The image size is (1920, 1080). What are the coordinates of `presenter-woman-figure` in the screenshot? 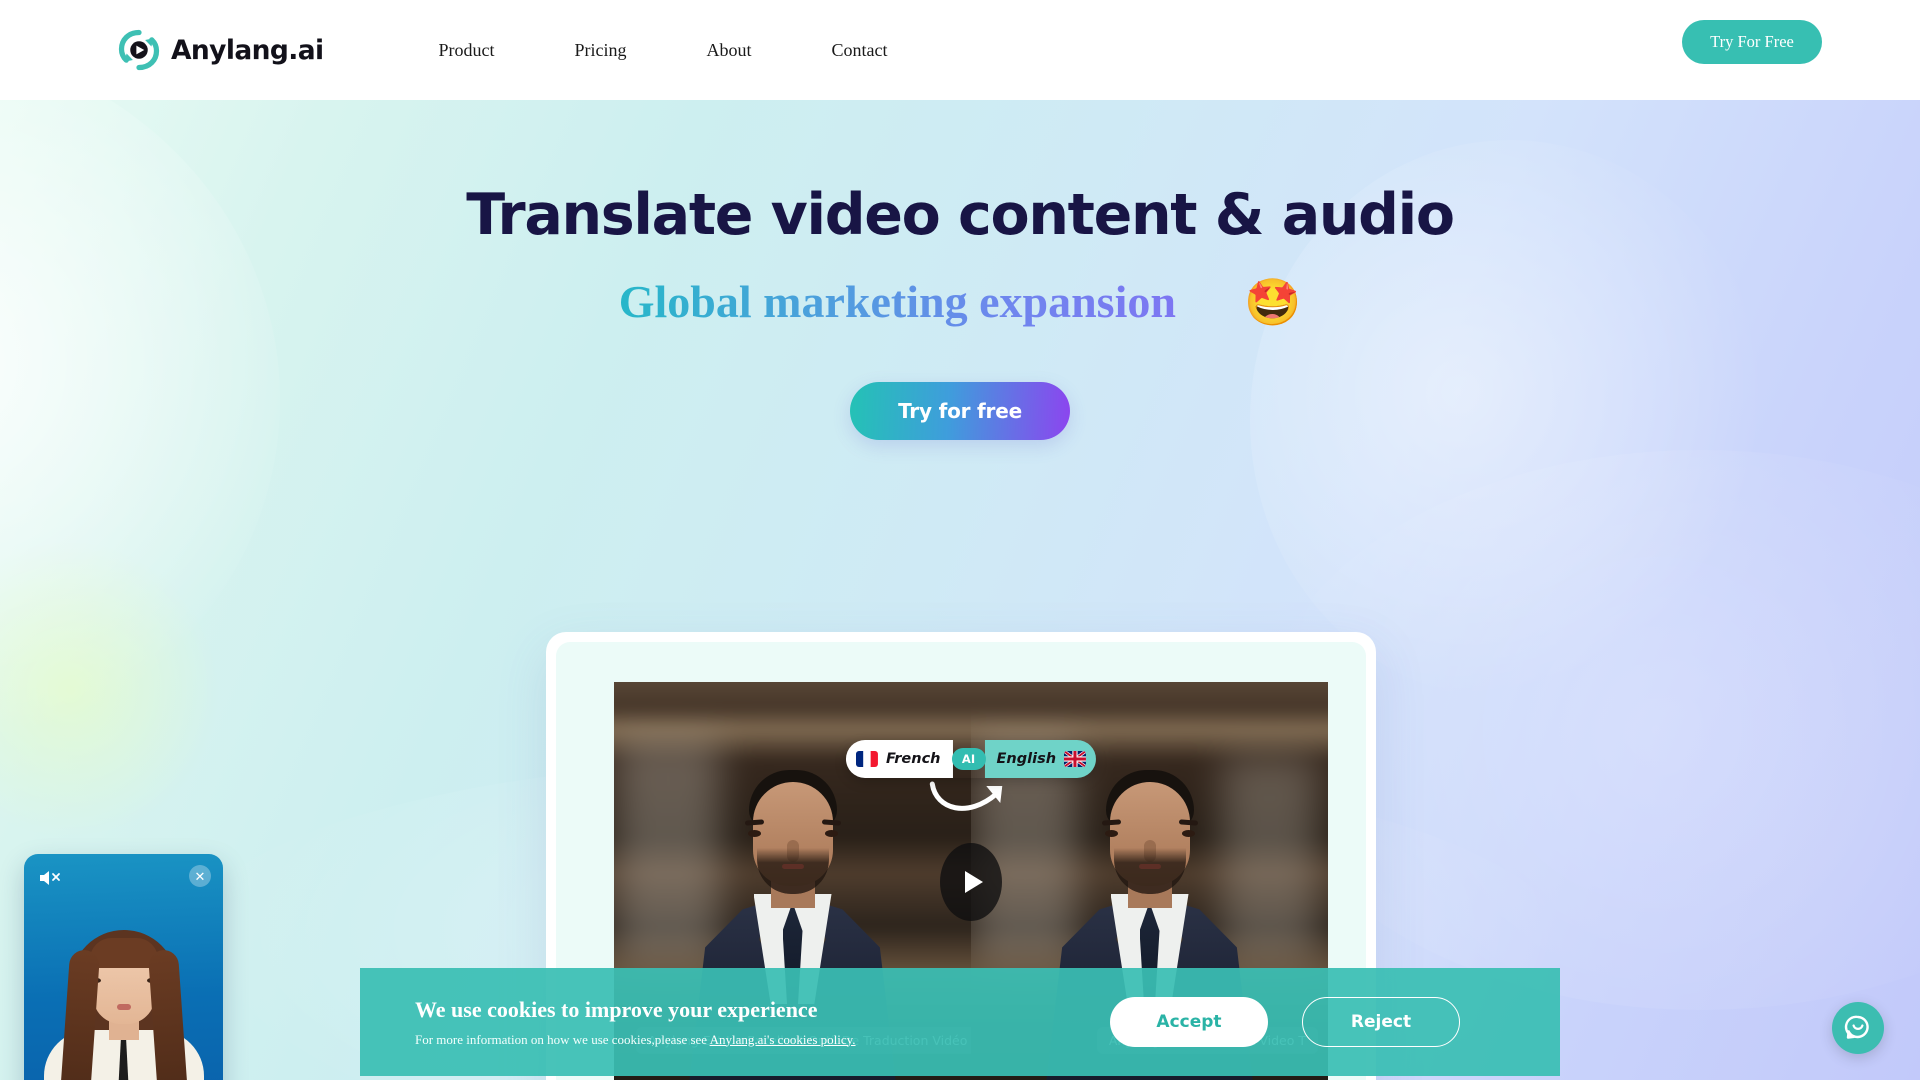 It's located at (124, 990).